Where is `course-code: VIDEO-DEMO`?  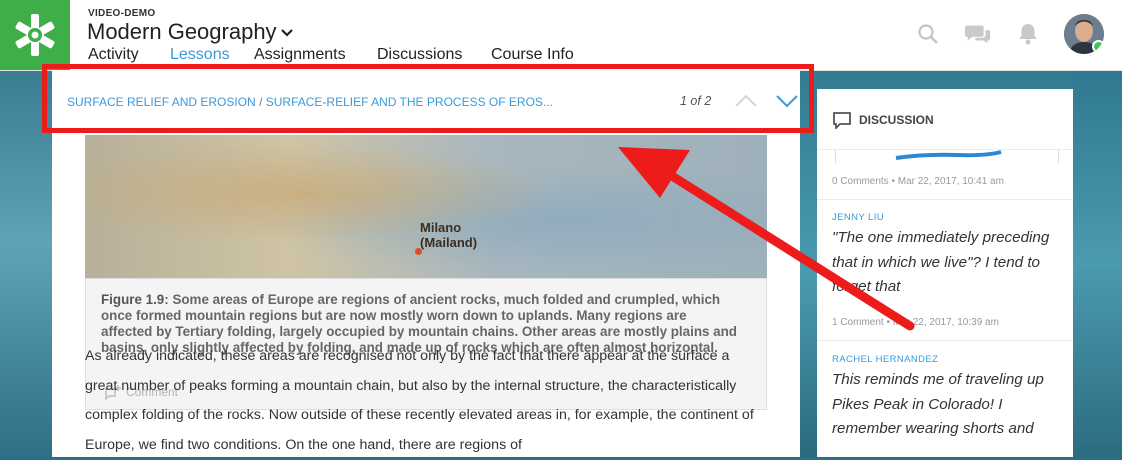 course-code: VIDEO-DEMO is located at coordinates (122, 13).